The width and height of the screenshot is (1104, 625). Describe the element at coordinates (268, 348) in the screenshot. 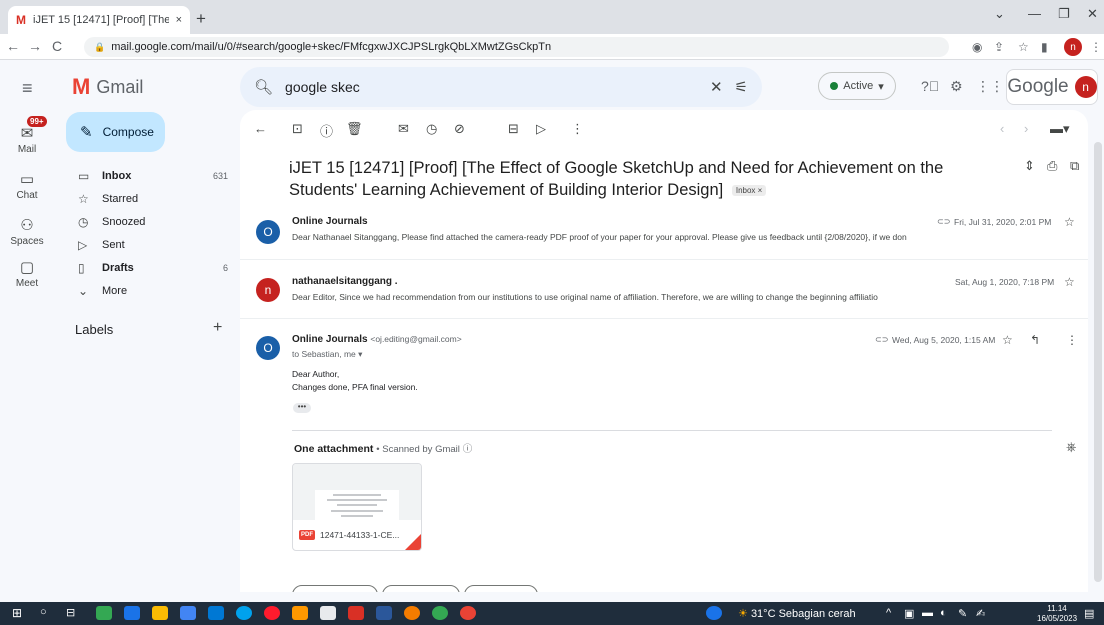

I see `sender-avatar: O` at that location.